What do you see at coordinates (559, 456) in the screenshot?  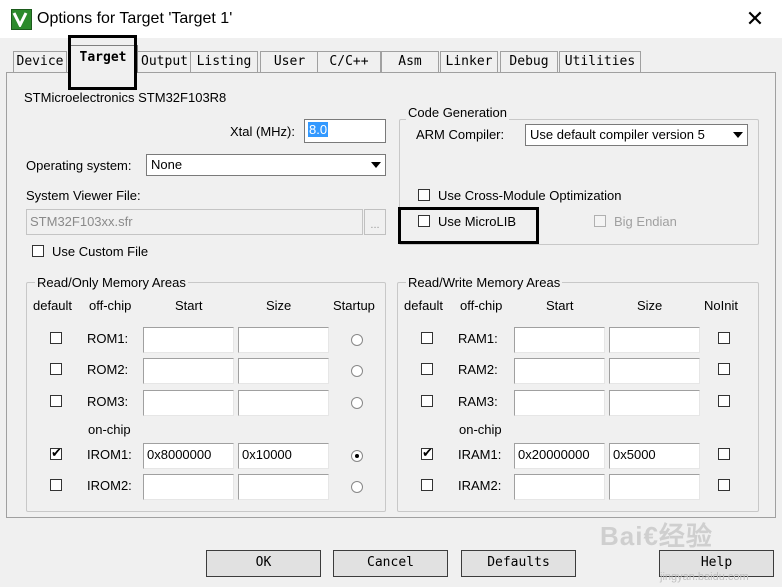 I see `start-input: 0x20000000` at bounding box center [559, 456].